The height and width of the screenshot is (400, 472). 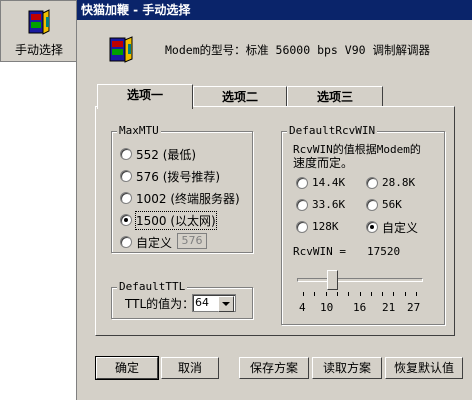 I want to click on window-title: 快猫加鞭 - 手动选择, so click(x=136, y=10).